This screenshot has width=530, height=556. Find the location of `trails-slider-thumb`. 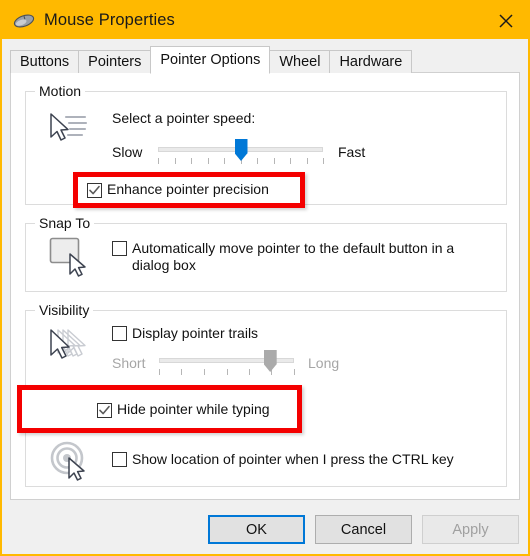

trails-slider-thumb is located at coordinates (270, 361).